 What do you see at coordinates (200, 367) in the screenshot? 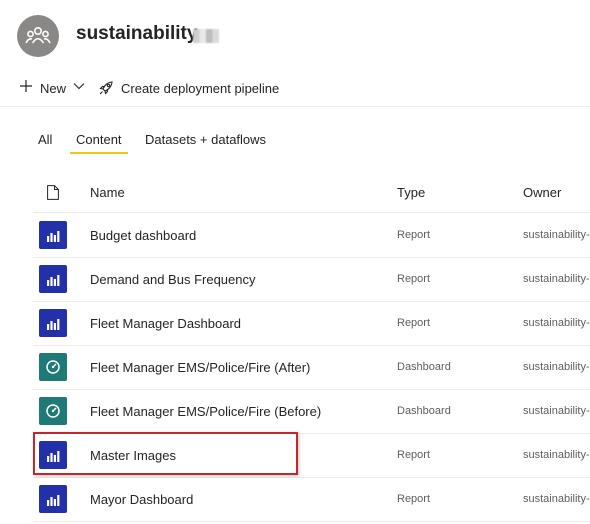
I see `item-name: Fleet Manager EMS/Police/Fire (After)` at bounding box center [200, 367].